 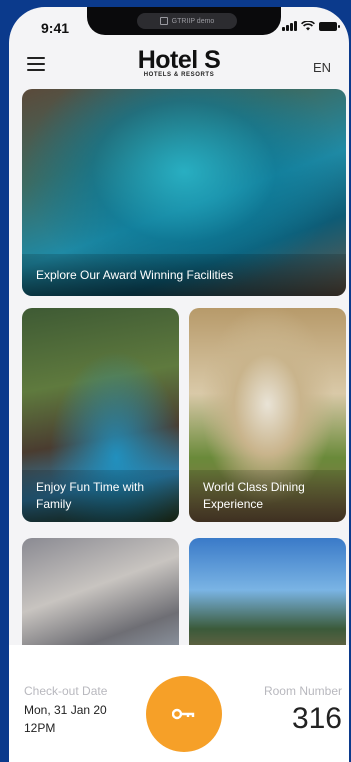 I want to click on key-icon, so click(x=183, y=714).